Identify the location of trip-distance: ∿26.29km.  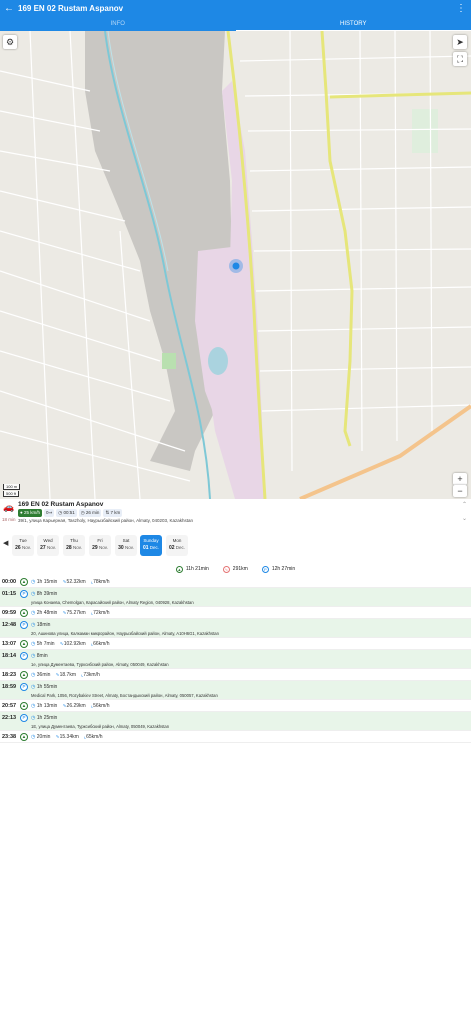
(73, 706).